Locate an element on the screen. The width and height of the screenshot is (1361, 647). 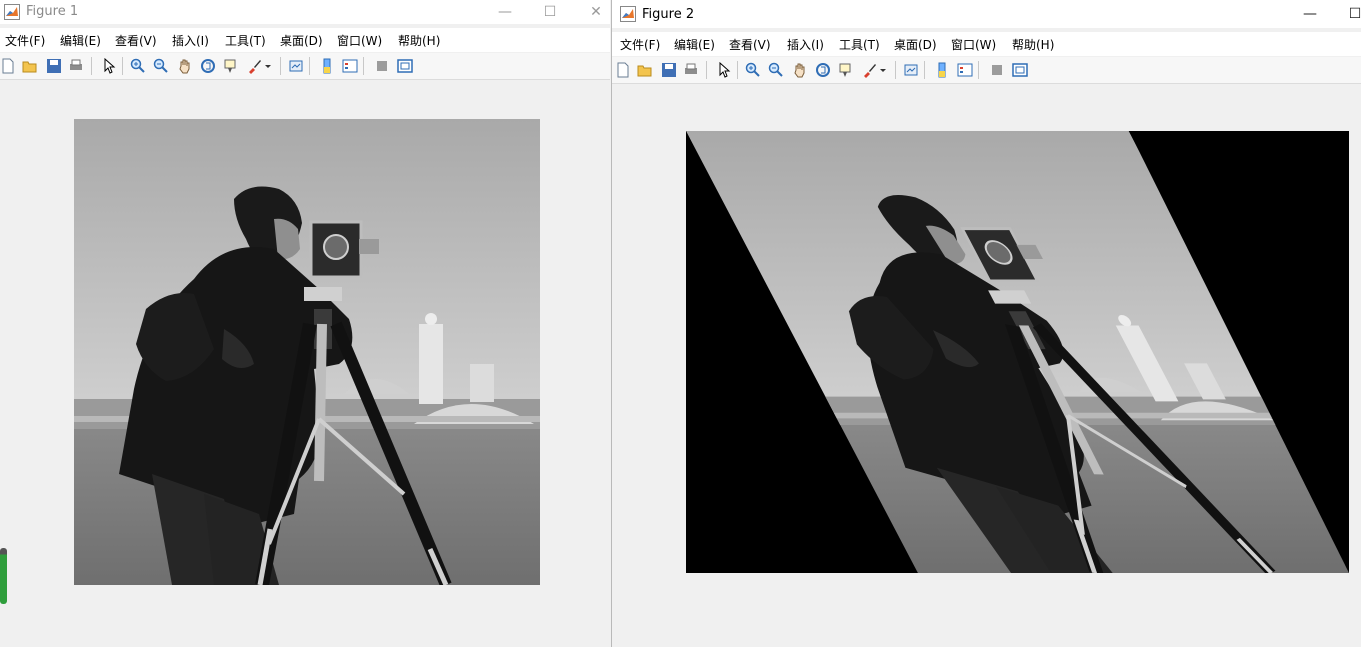
title-bar: Figure 1 — ☐ ✕ is located at coordinates (305, 12).